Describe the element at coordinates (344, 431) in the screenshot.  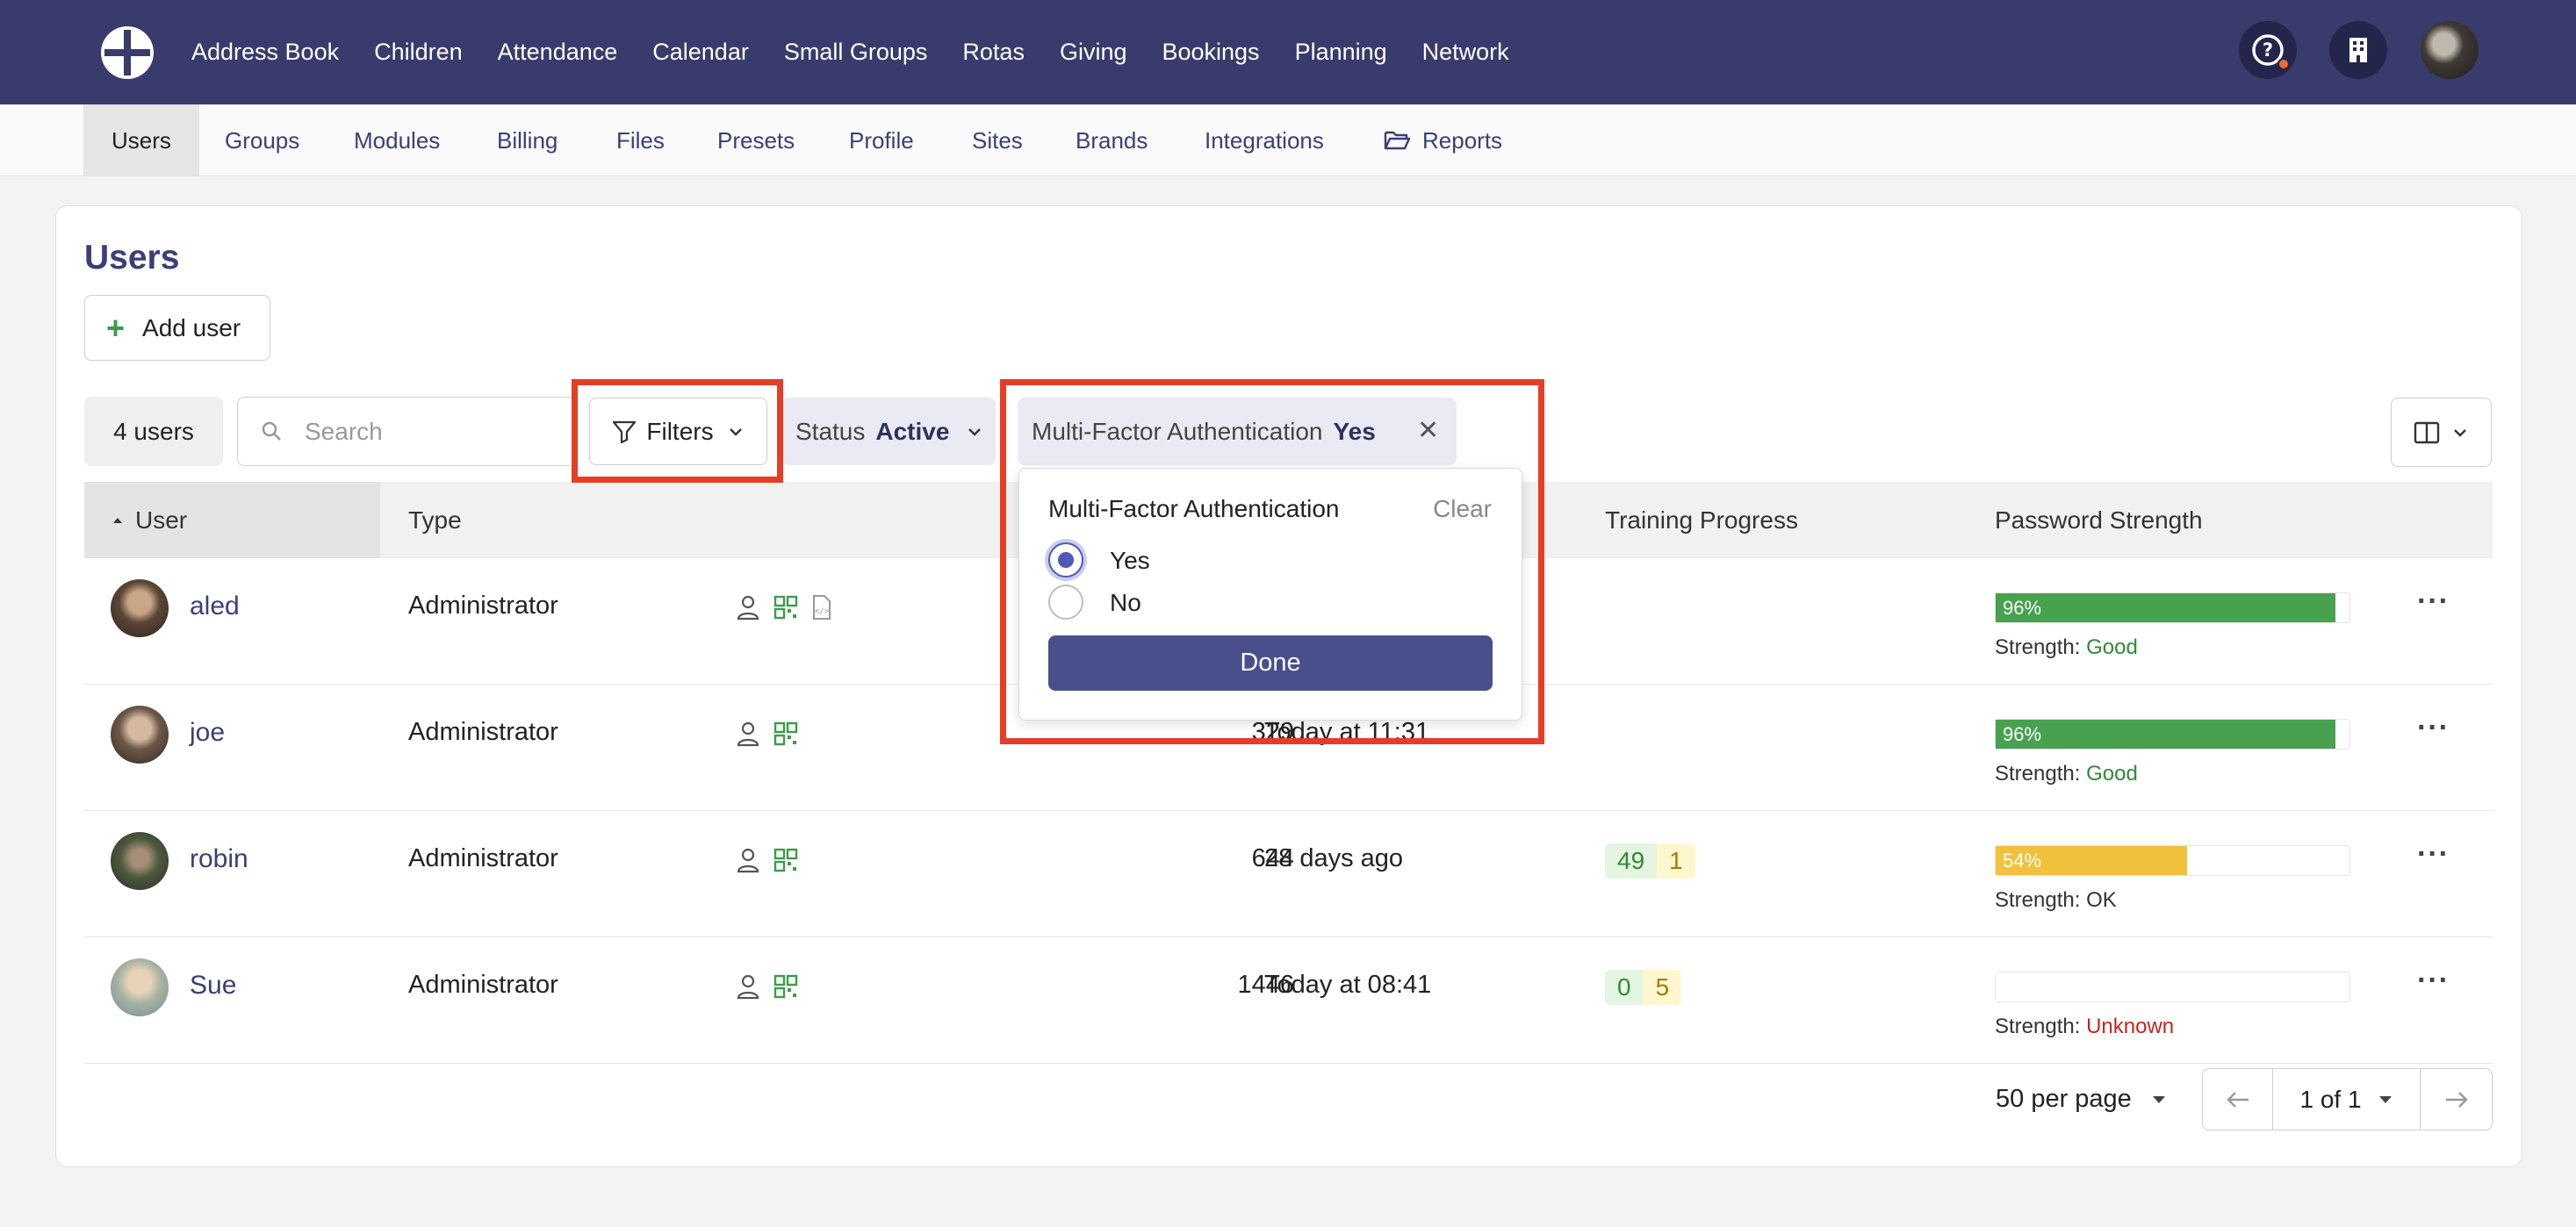
I see `search-placeholder: Search` at that location.